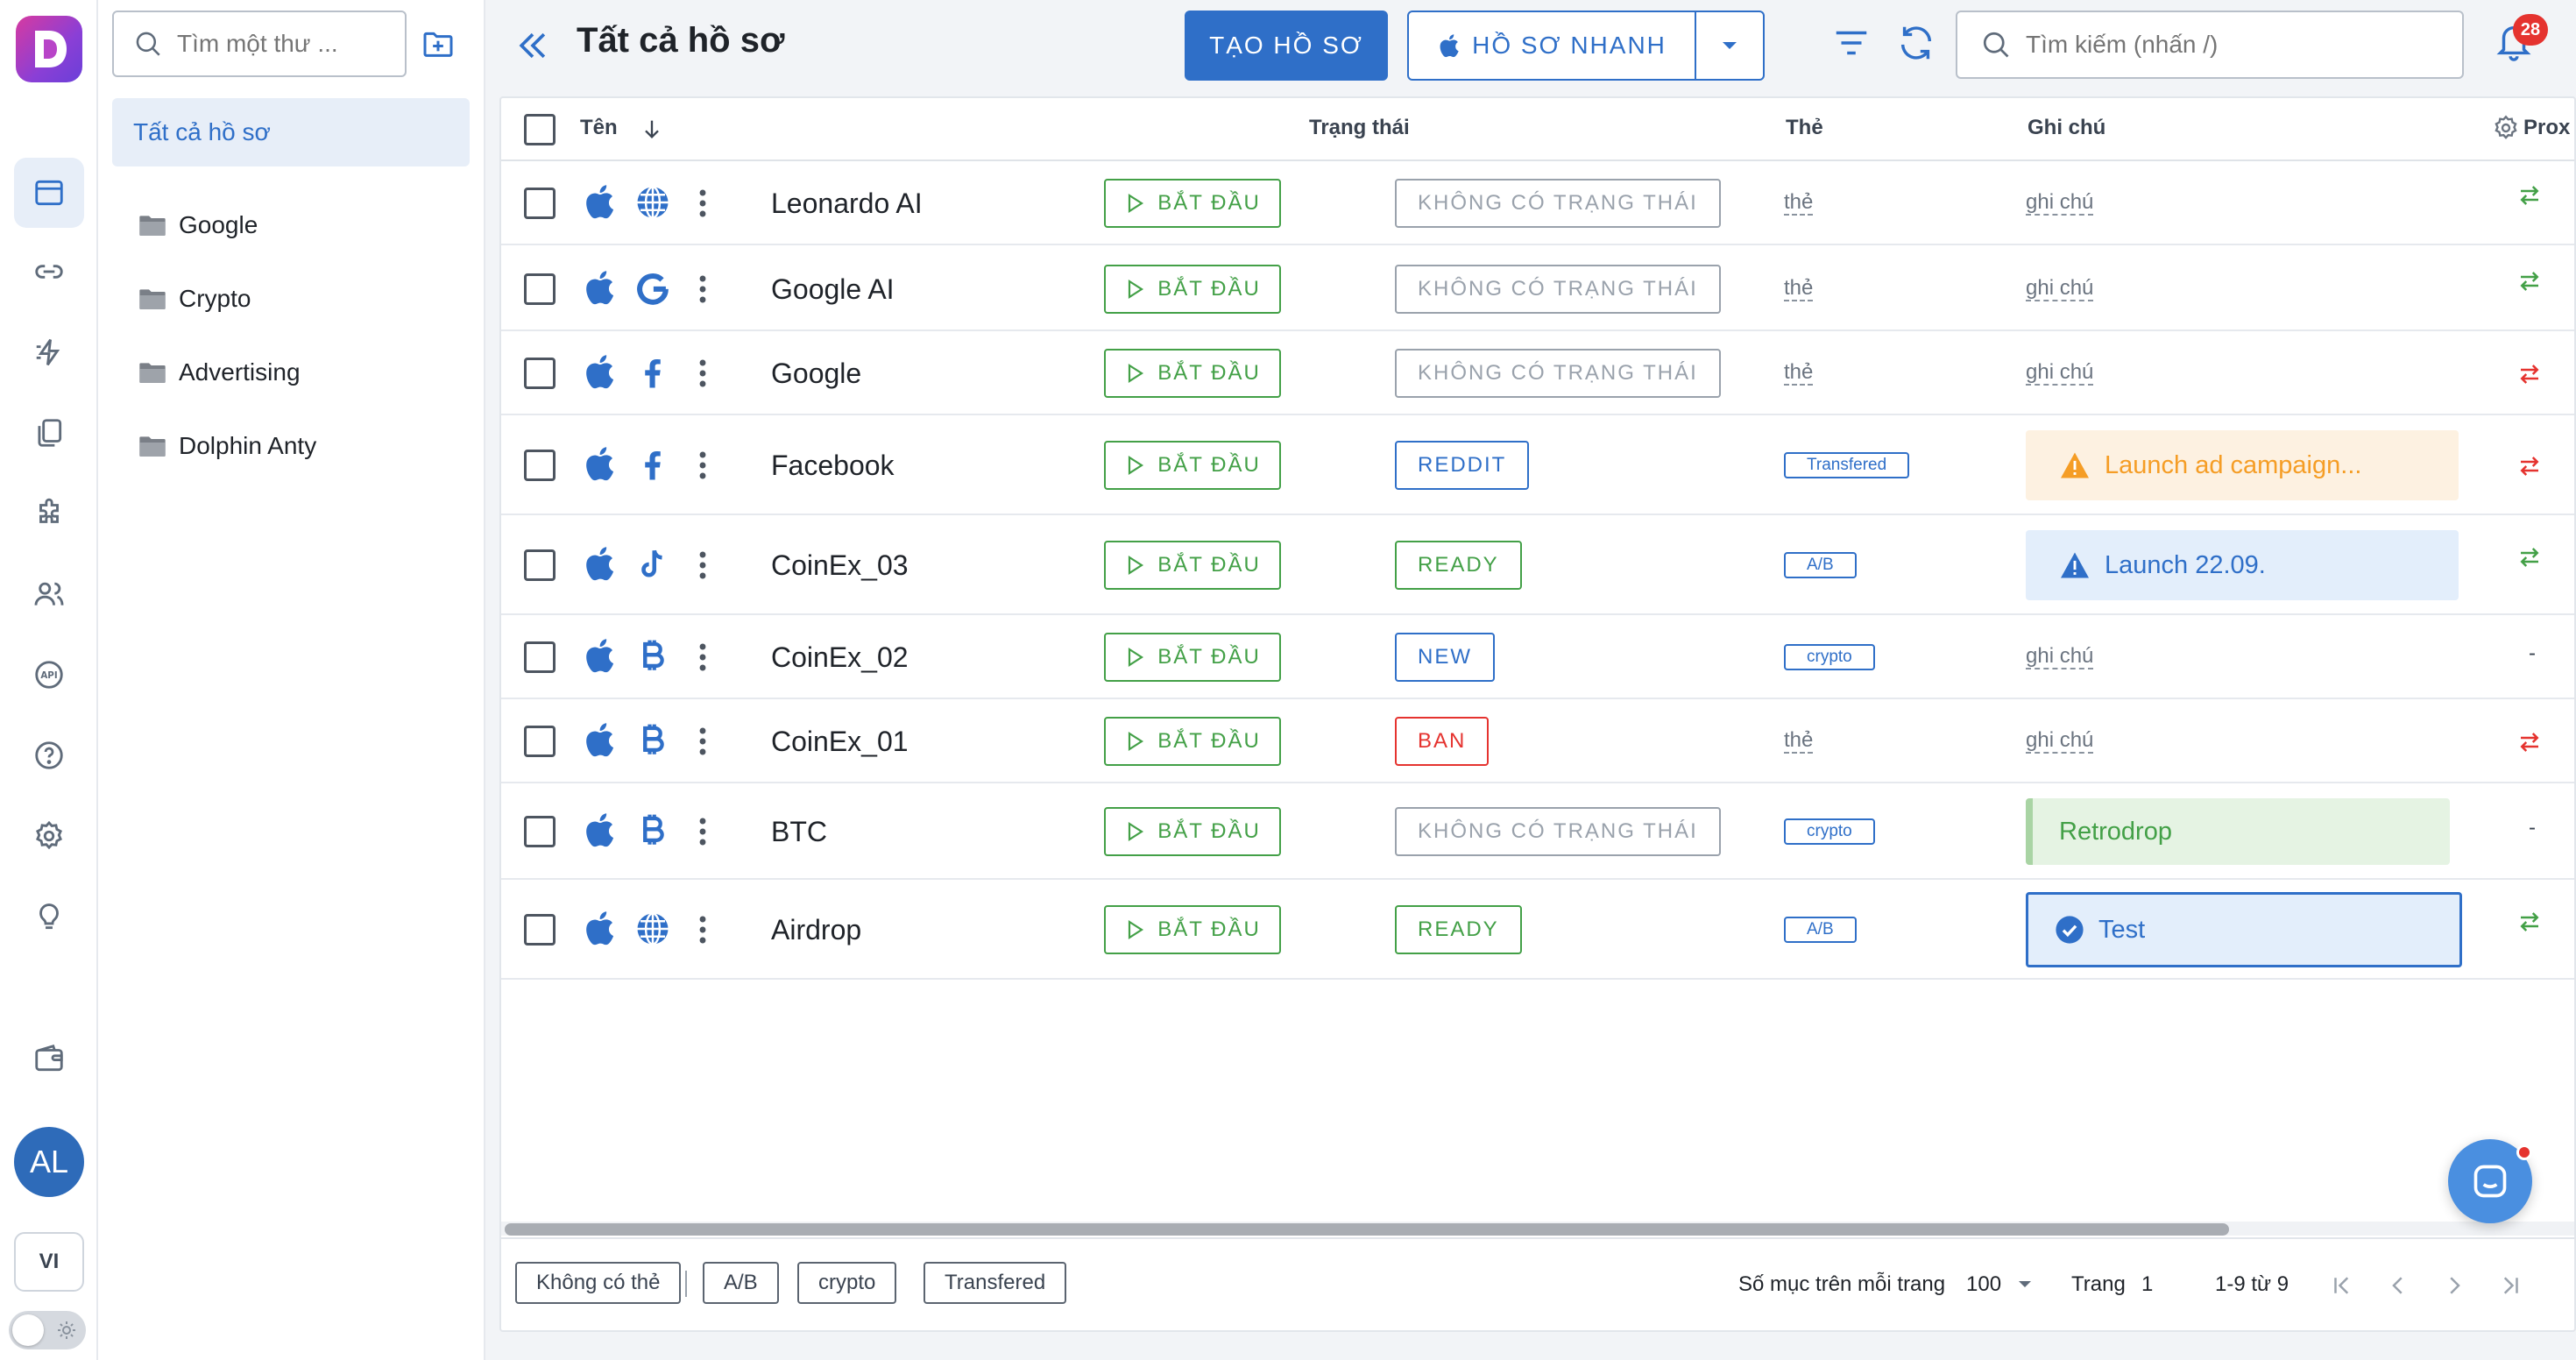 The height and width of the screenshot is (1360, 2576). What do you see at coordinates (2025, 1284) in the screenshot?
I see `per-page-caret-icon` at bounding box center [2025, 1284].